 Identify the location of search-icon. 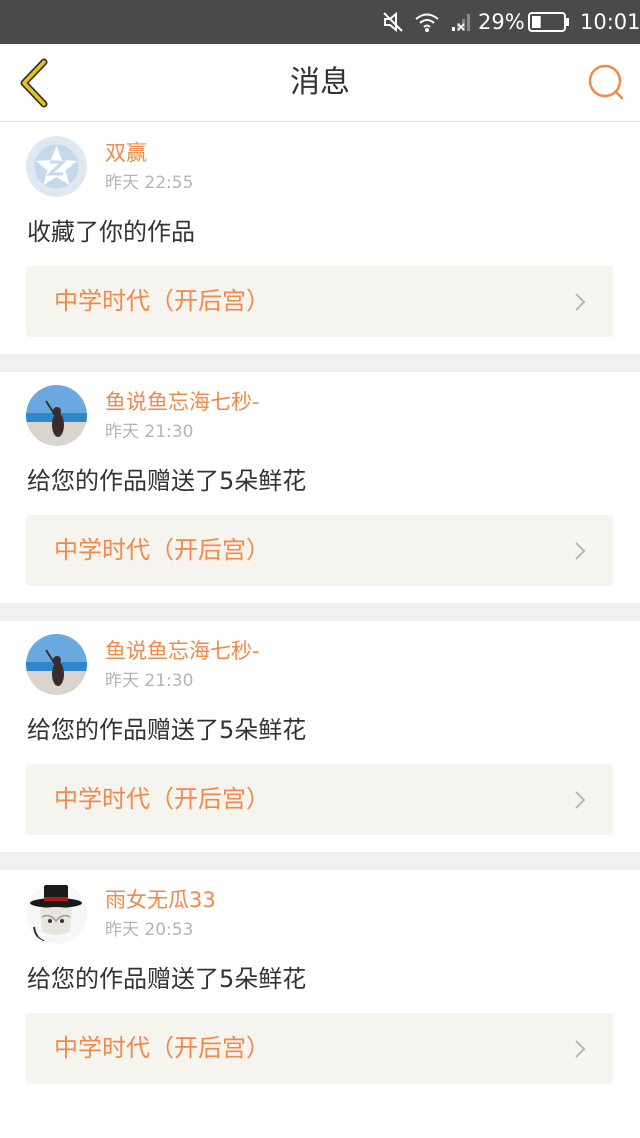
(606, 82).